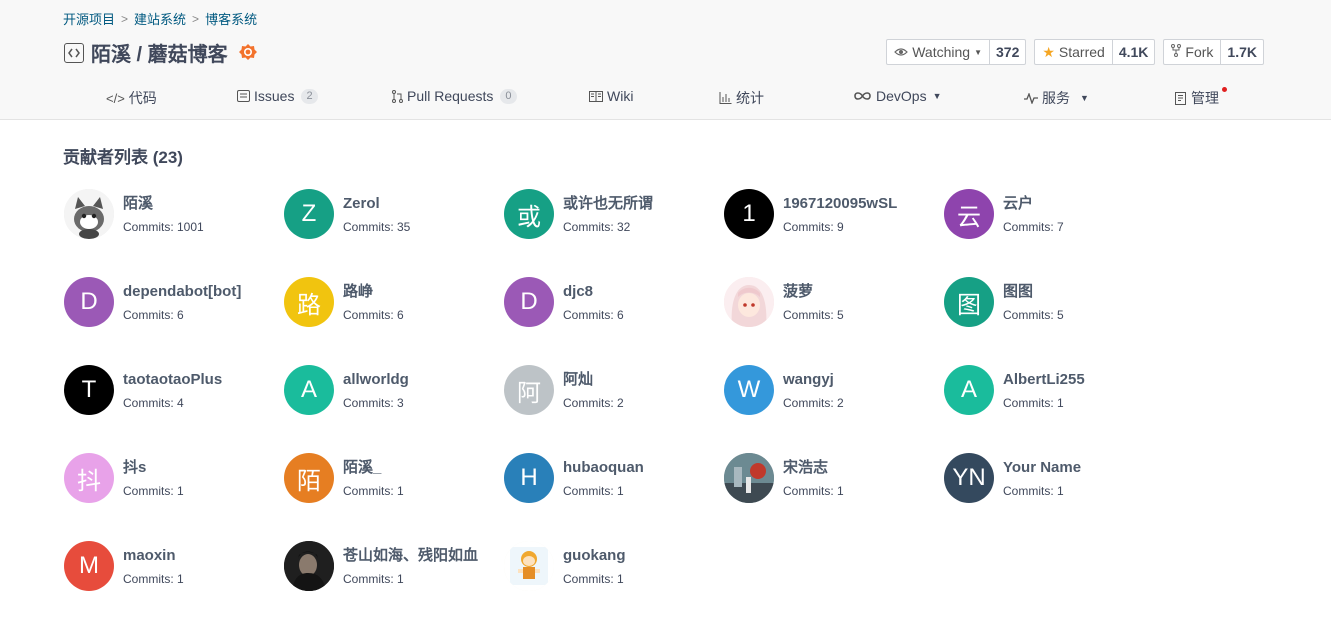 This screenshot has height=636, width=1331. I want to click on contributor-name: 抖s, so click(153, 468).